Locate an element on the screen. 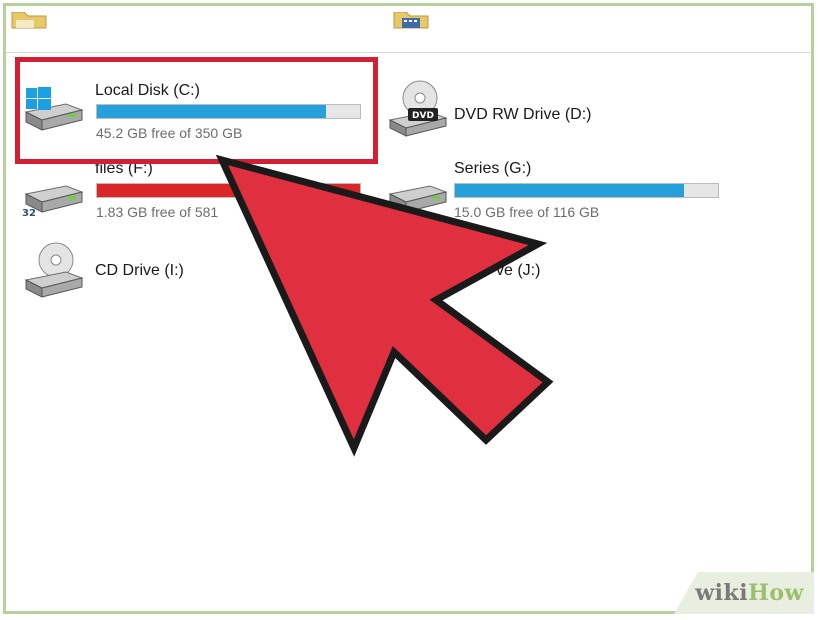  drive-item-f: 32 files (F:) 1.83 GB free of 581 is located at coordinates (195, 190).